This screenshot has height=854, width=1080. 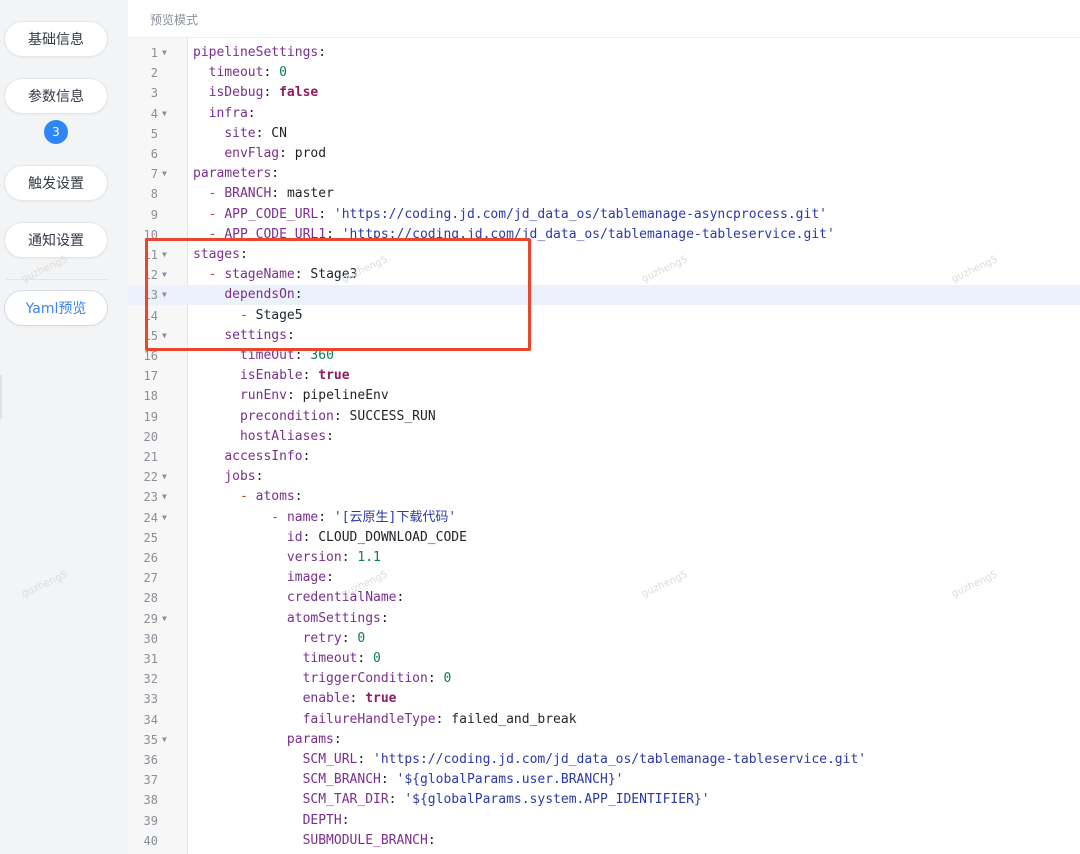 What do you see at coordinates (604, 93) in the screenshot?
I see `code-line: 3 isDebug: false` at bounding box center [604, 93].